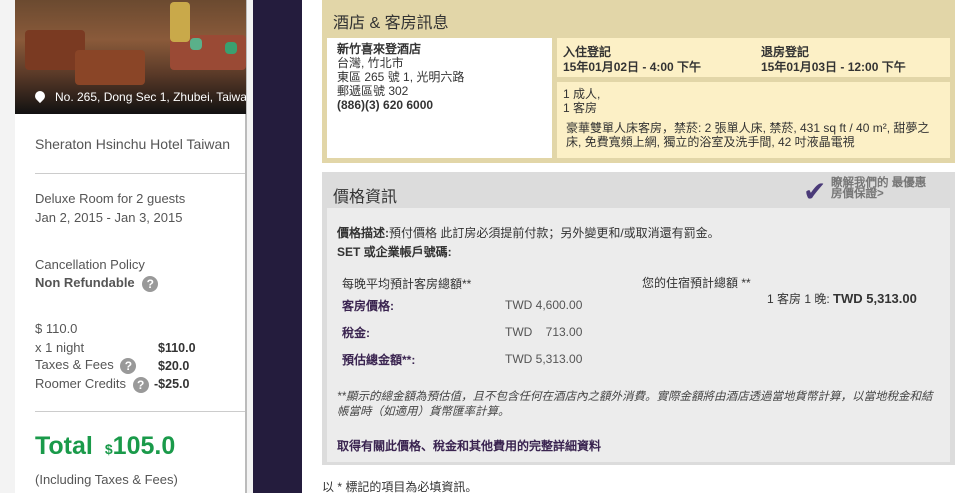 The image size is (955, 495). Describe the element at coordinates (385, 105) in the screenshot. I see `hotel-phone: (886)(3) 620 6000` at that location.